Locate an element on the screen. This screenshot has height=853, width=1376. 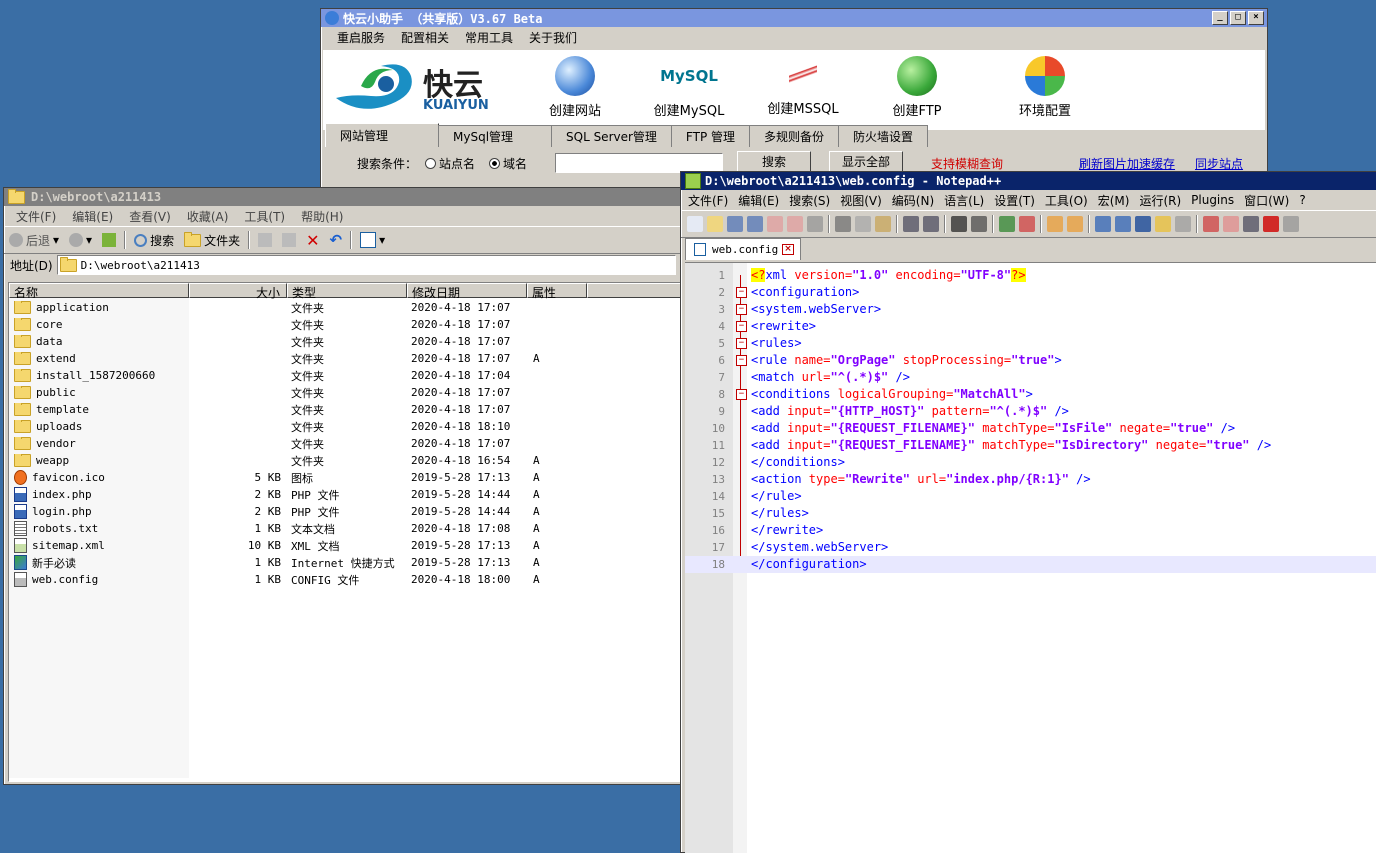
menu-item: Plugins is located at coordinates (1212, 200).